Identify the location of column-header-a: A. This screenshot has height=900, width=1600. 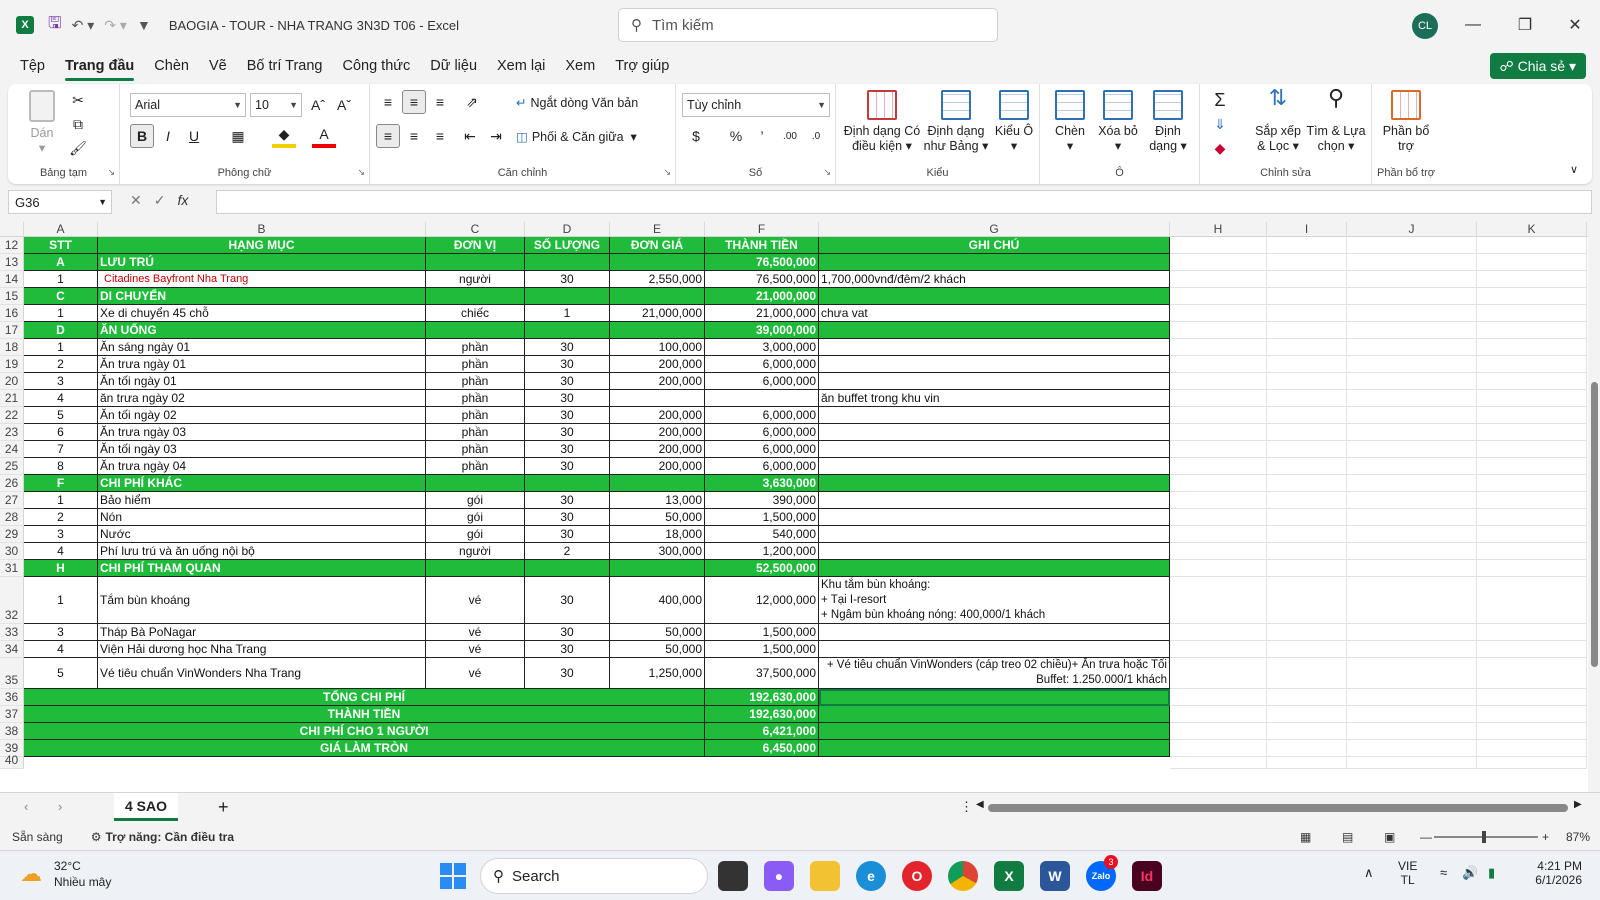
(61, 229).